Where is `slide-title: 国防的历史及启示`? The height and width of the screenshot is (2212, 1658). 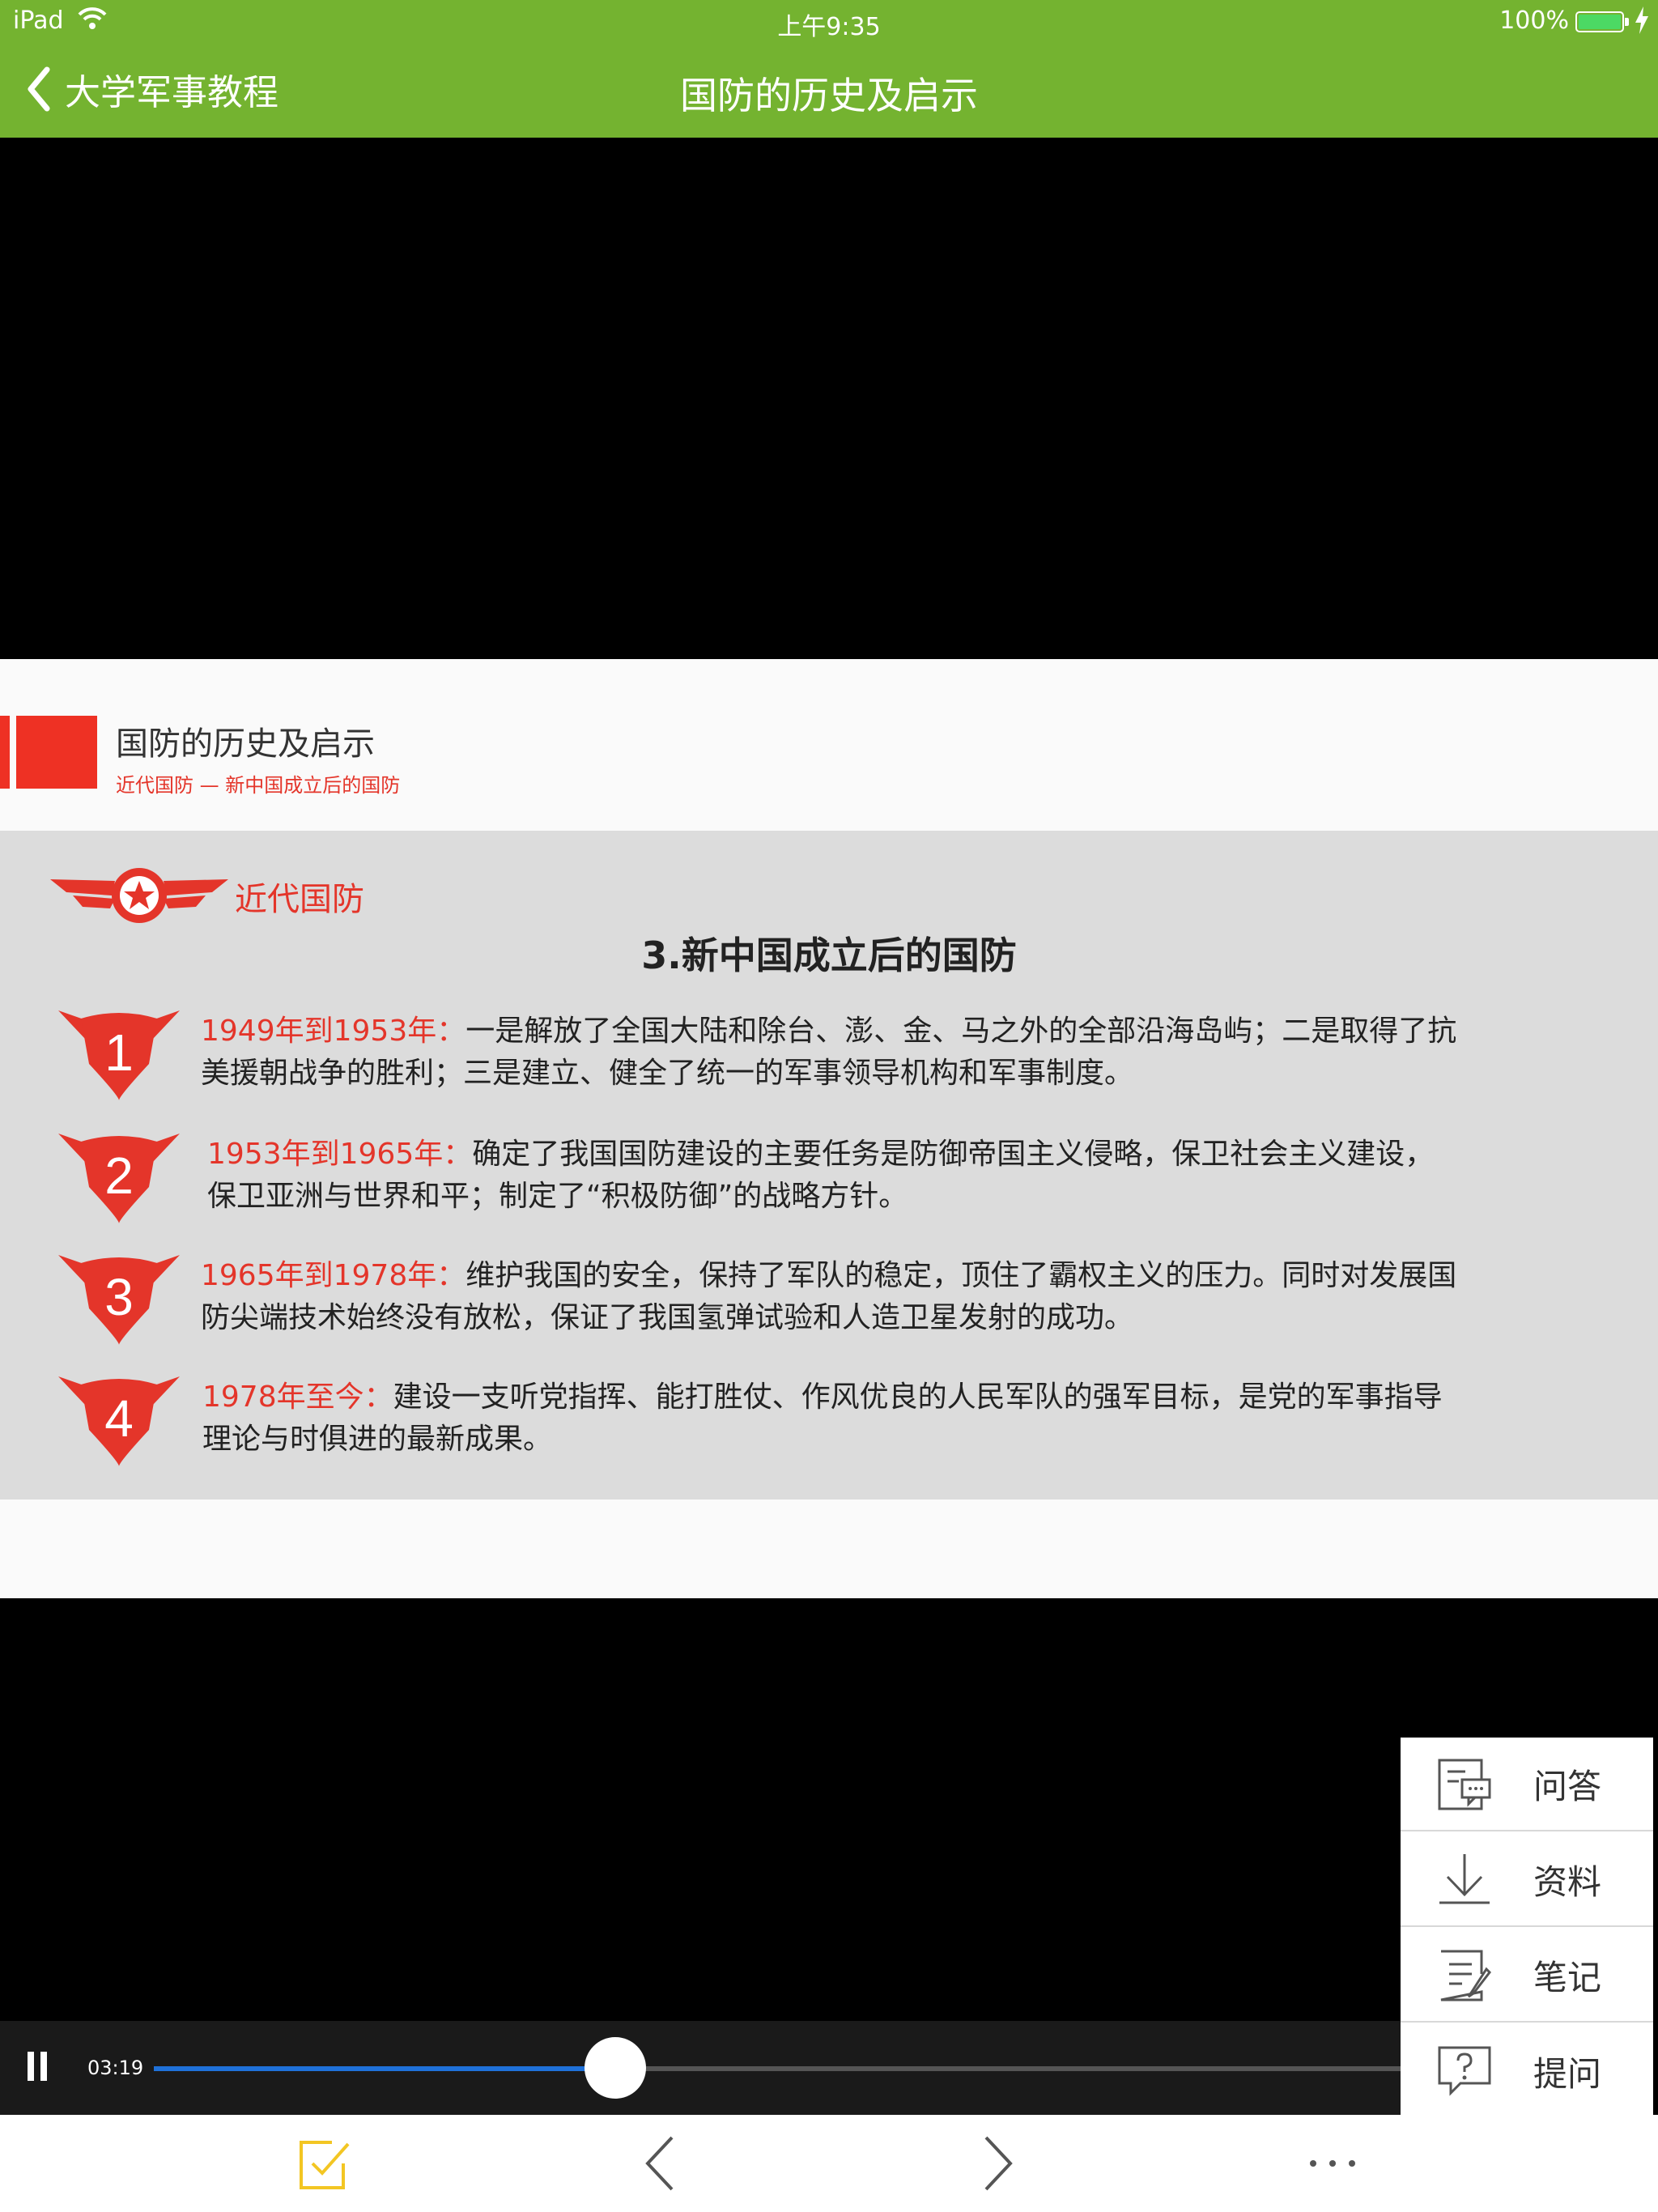
slide-title: 国防的历史及启示 is located at coordinates (245, 744).